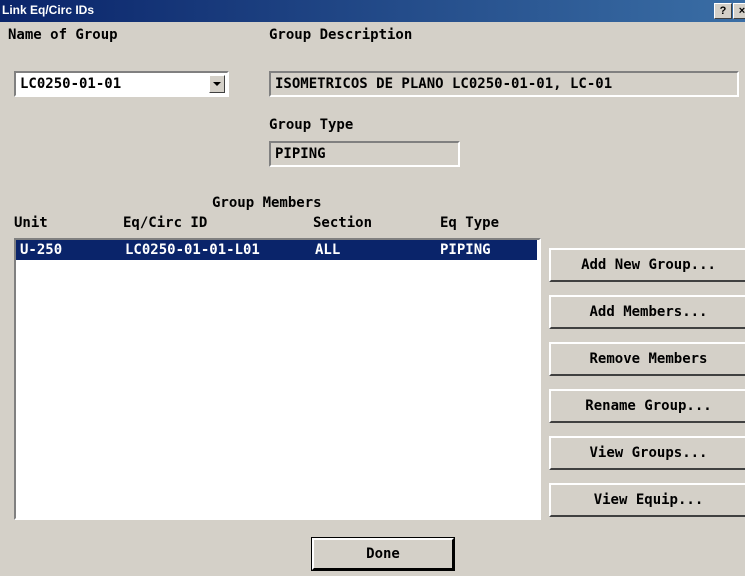  What do you see at coordinates (341, 35) in the screenshot?
I see `group-description-label: Group Description` at bounding box center [341, 35].